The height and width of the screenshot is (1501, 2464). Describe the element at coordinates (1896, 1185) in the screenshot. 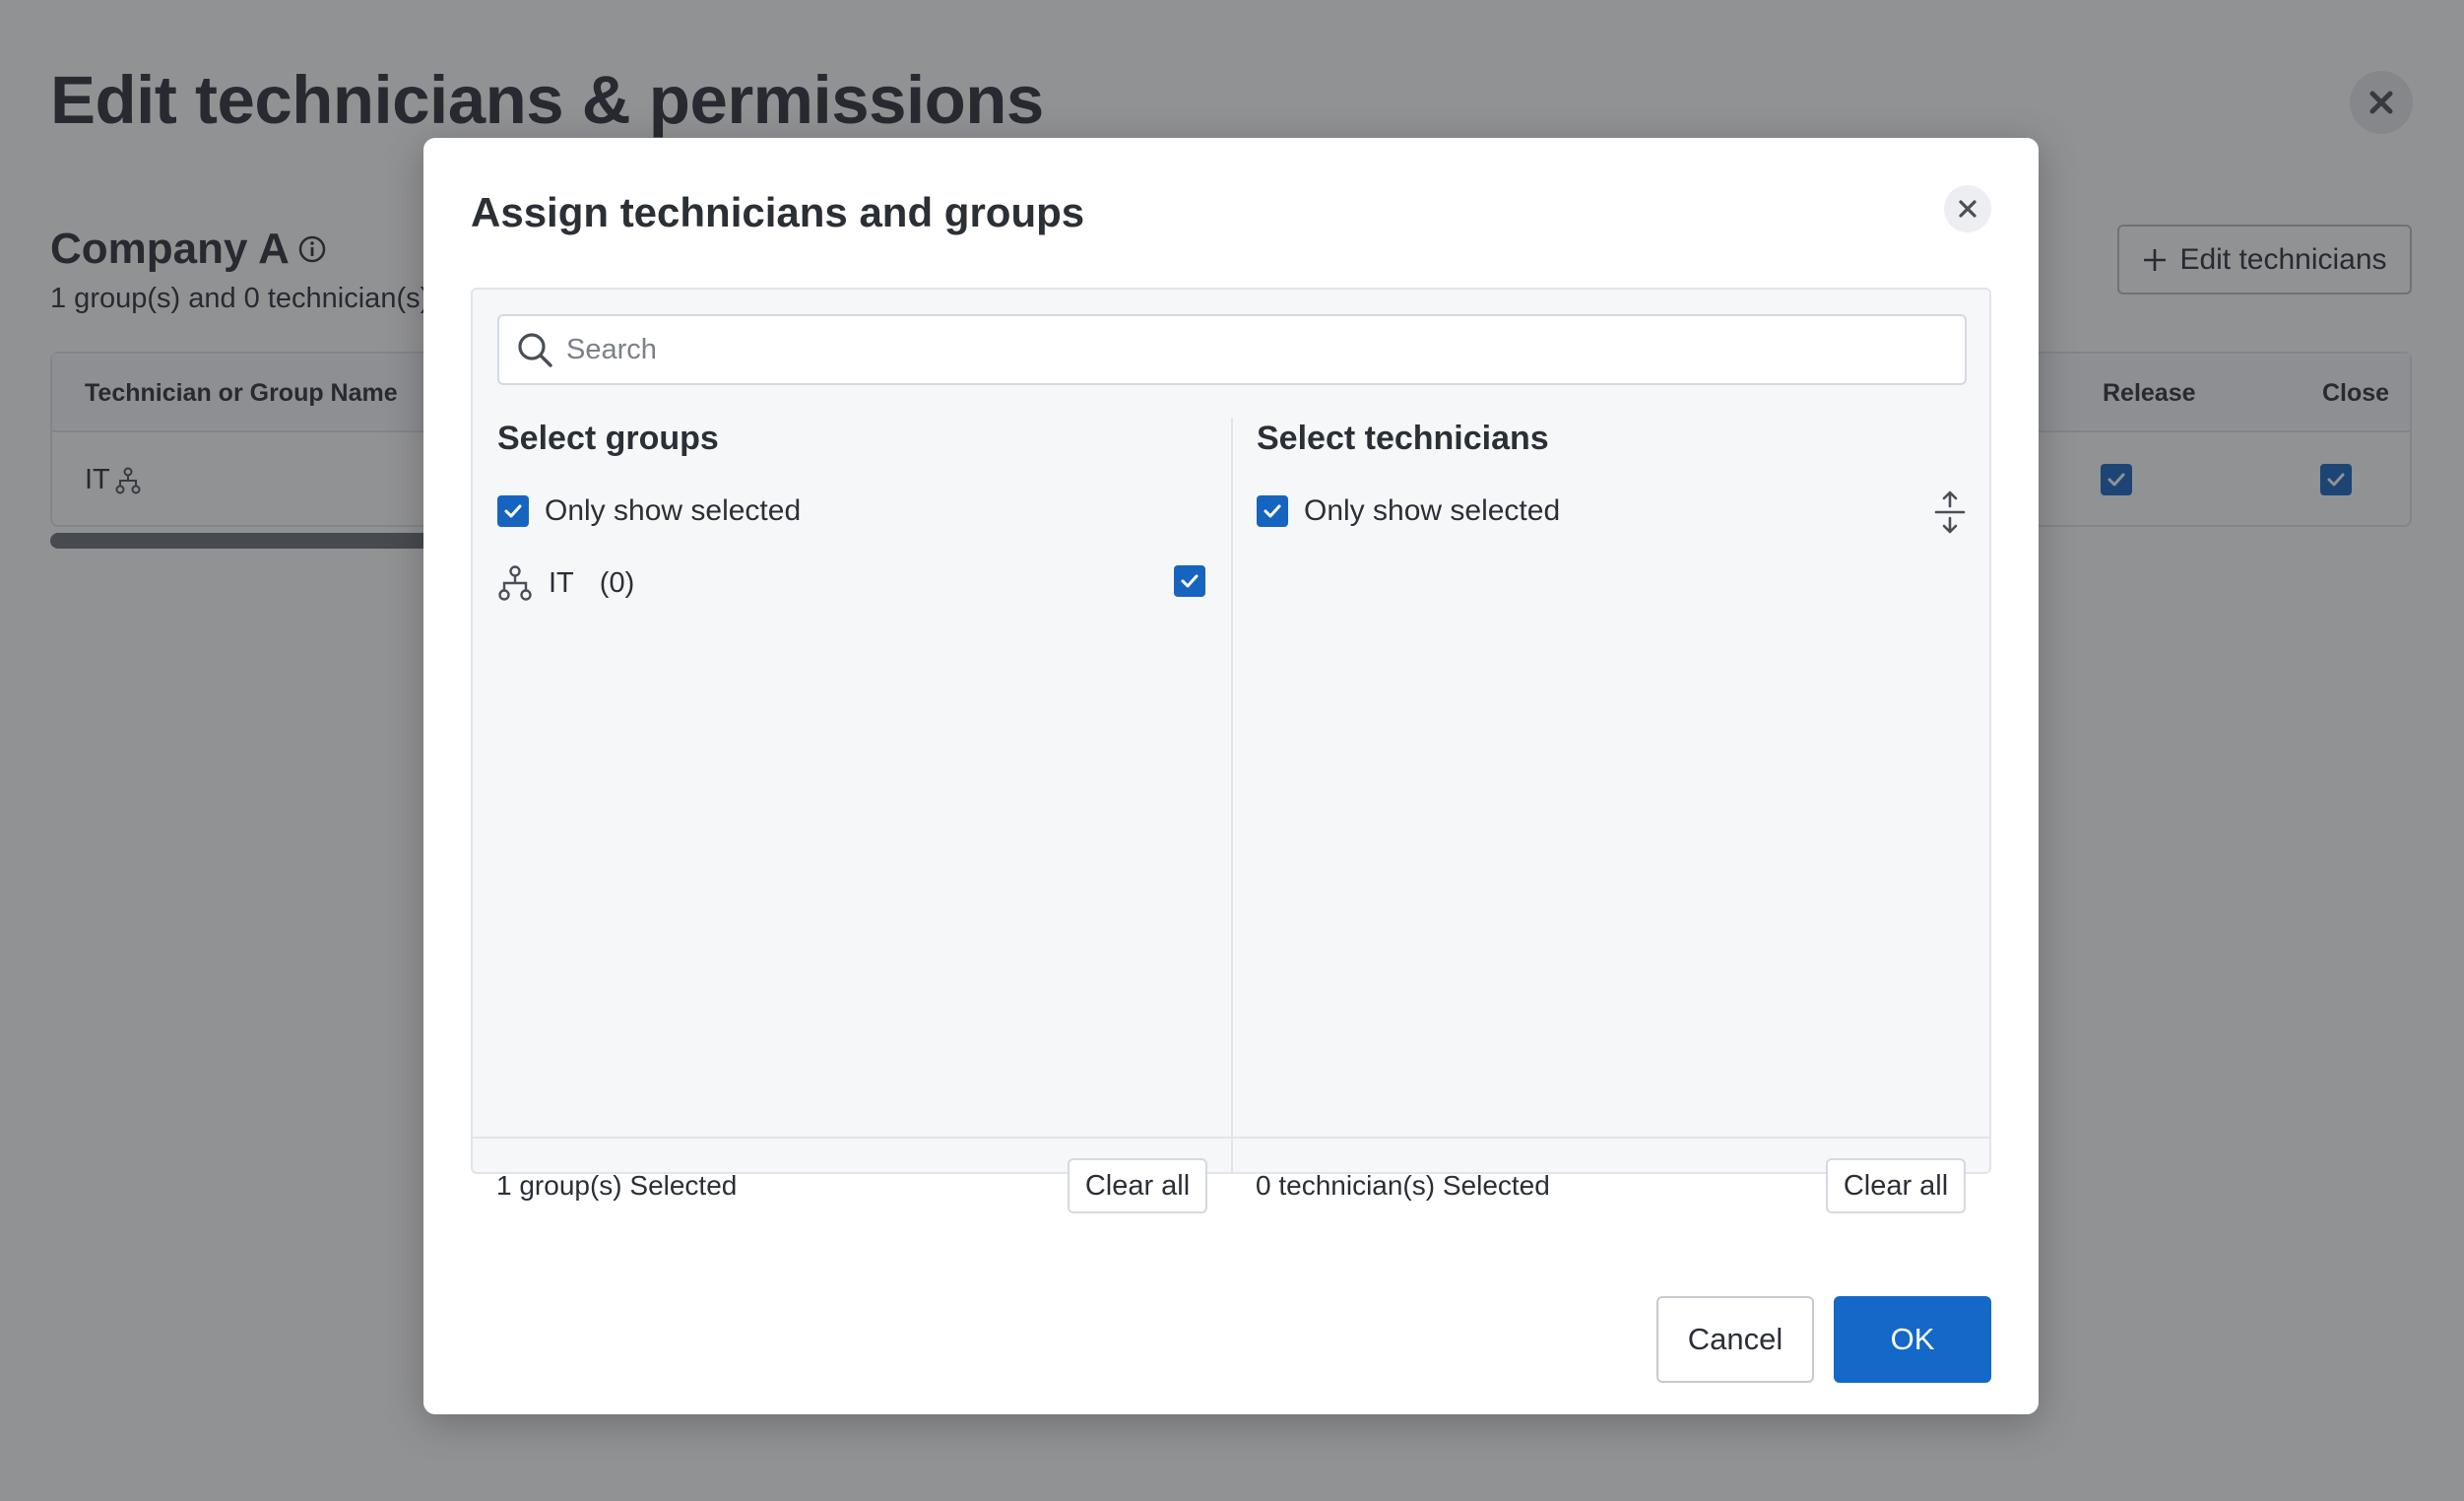

I see `technicians-clear-all-button: Clear all` at that location.